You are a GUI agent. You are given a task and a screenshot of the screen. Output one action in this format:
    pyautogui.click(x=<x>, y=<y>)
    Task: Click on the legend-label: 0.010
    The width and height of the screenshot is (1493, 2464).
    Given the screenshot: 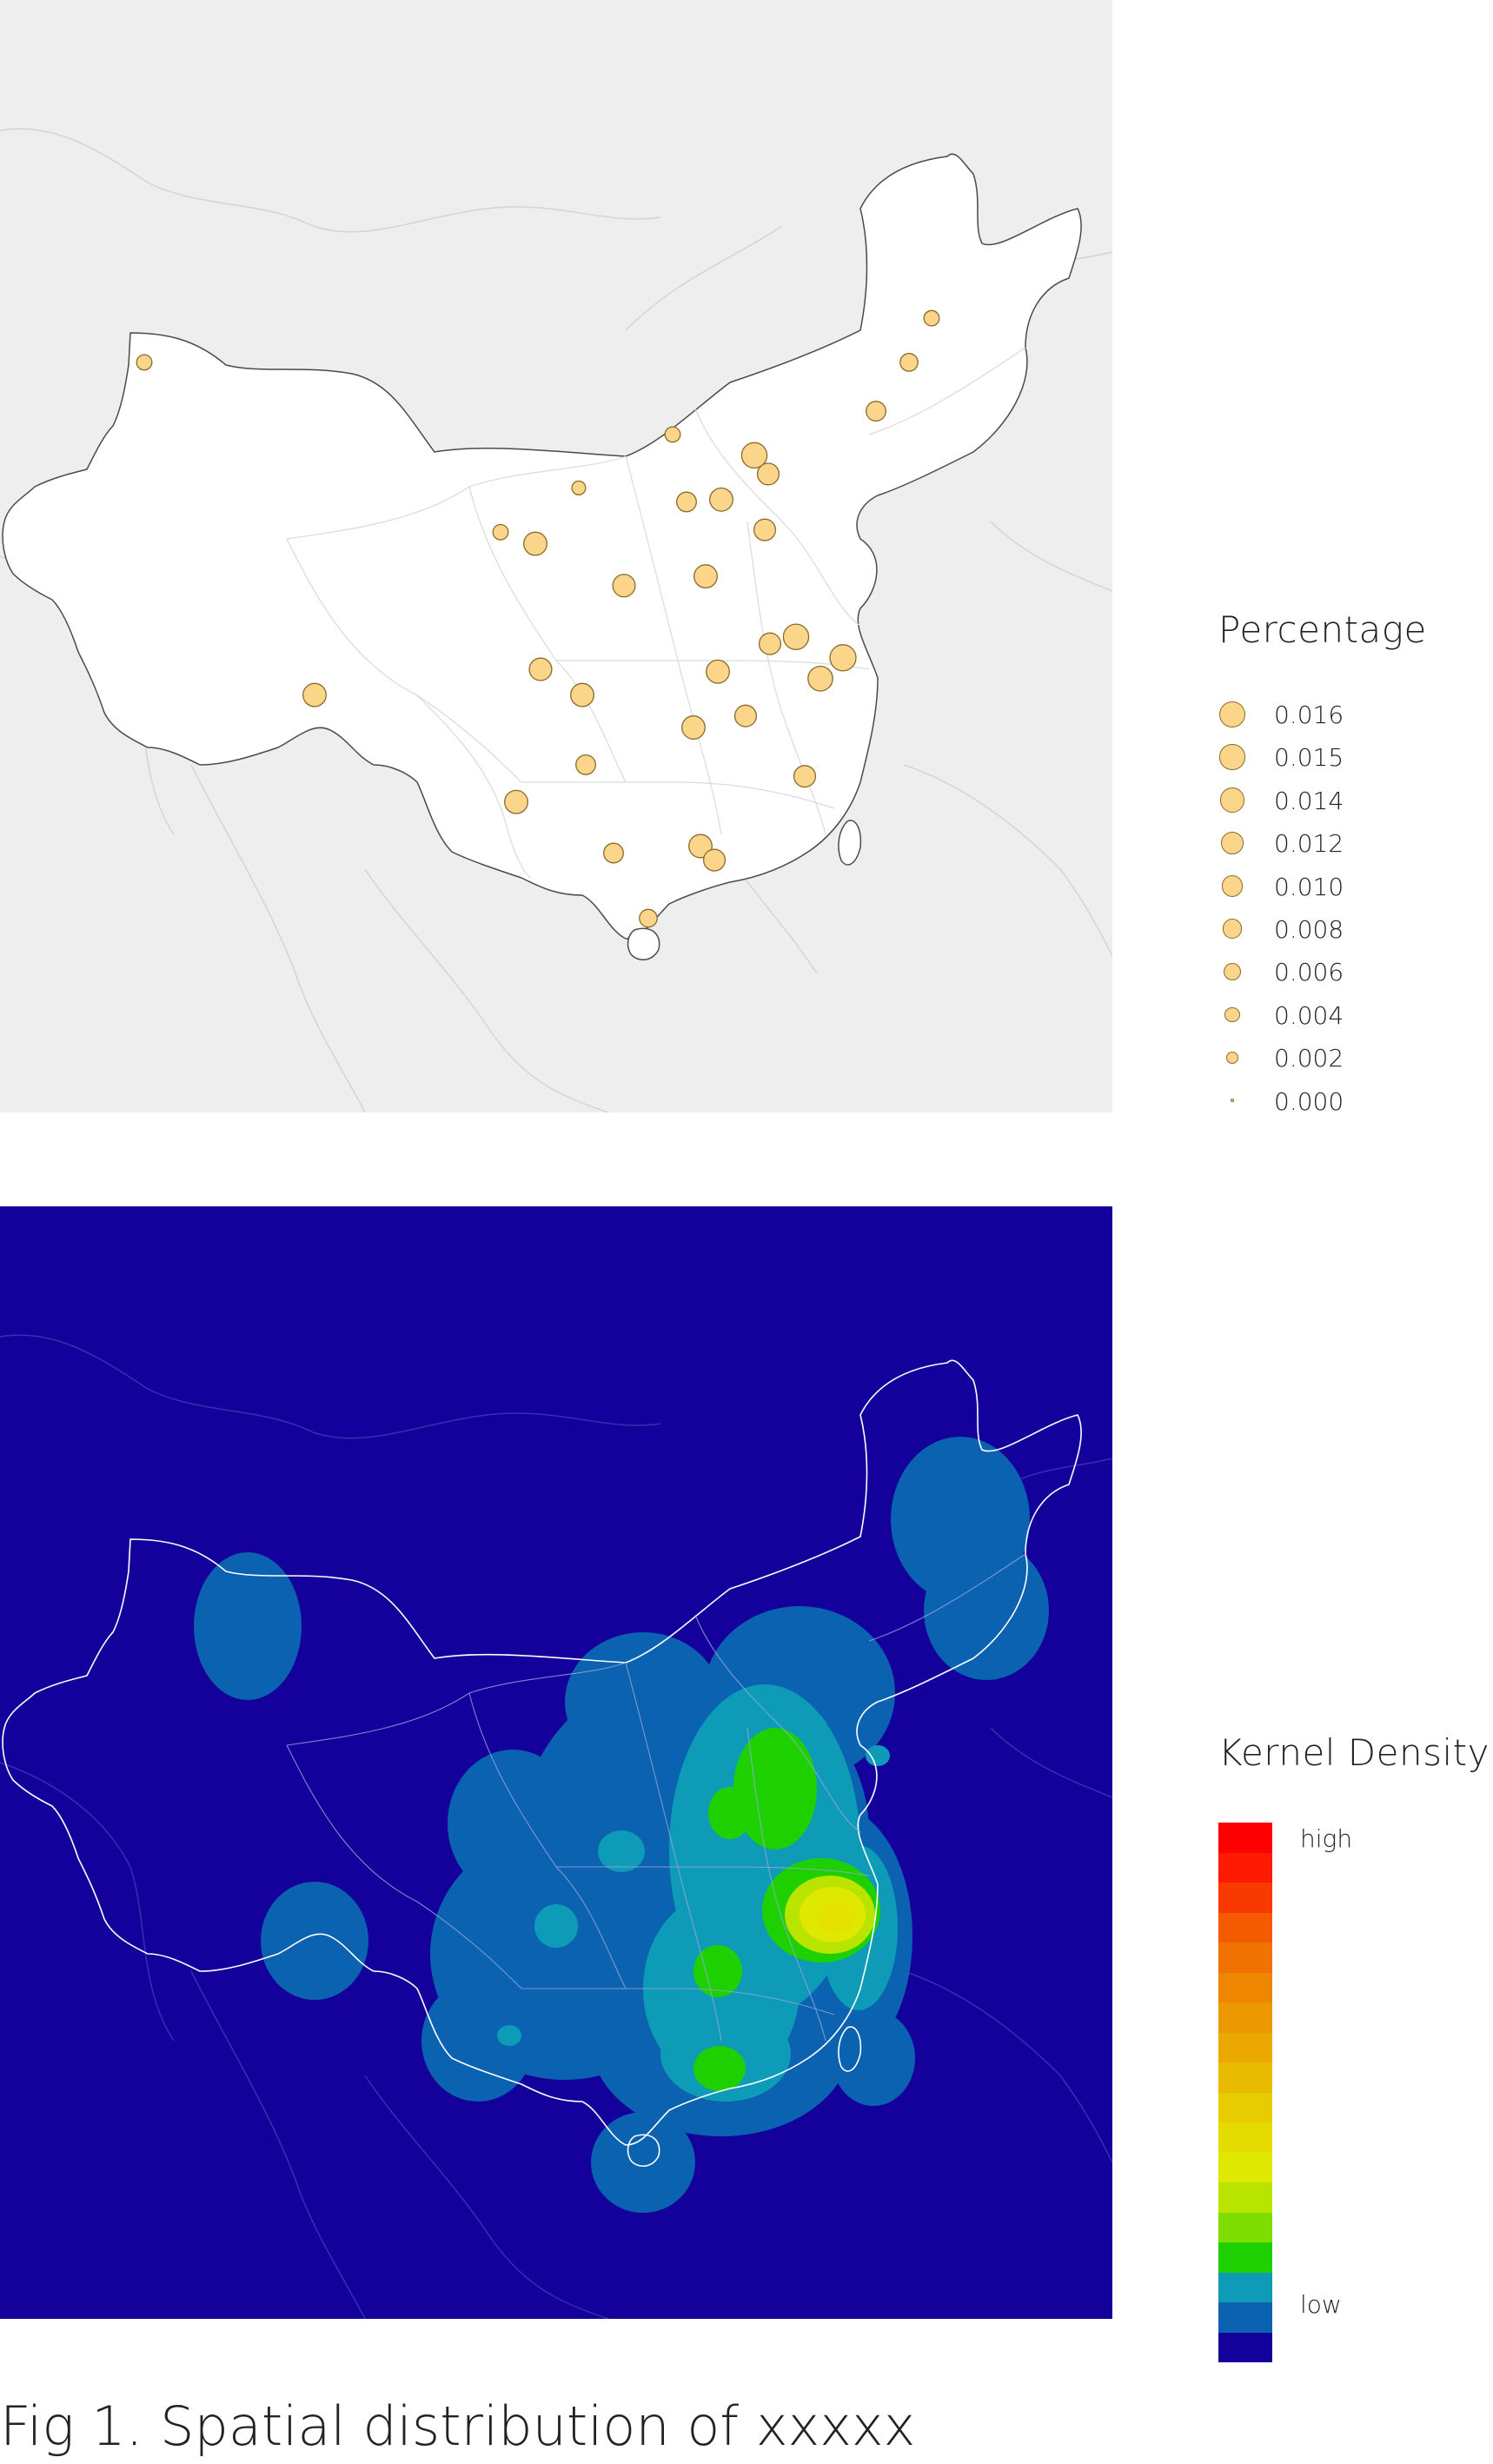 What is the action you would take?
    pyautogui.click(x=1309, y=886)
    